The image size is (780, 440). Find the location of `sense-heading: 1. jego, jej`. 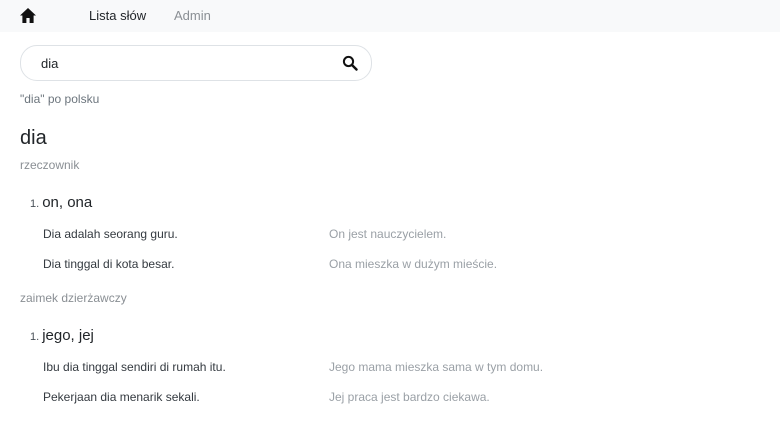

sense-heading: 1. jego, jej is located at coordinates (62, 335).